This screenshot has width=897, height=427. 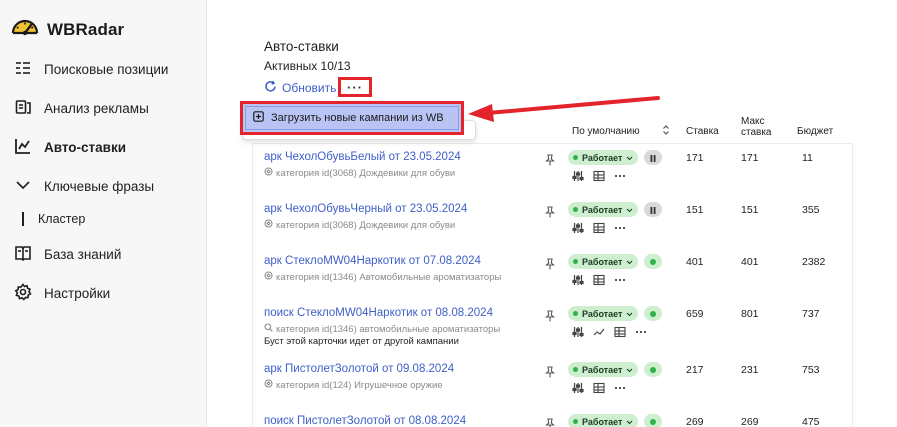 I want to click on refresh-button: Обновить, so click(x=300, y=88).